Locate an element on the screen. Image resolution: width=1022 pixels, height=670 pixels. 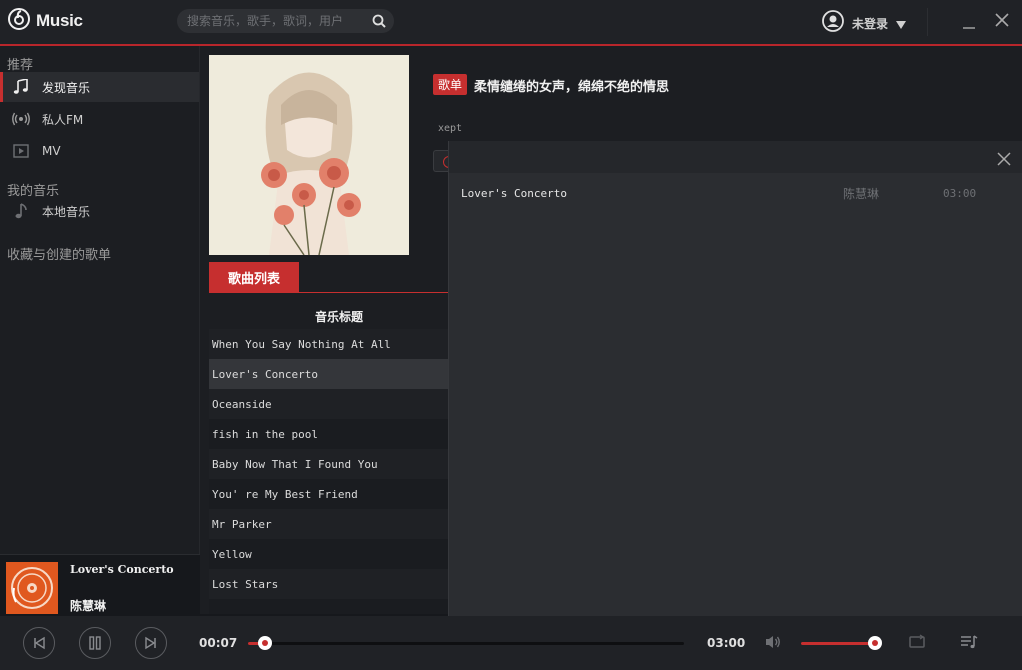
sidebar-item-label: 私人FM is located at coordinates (63, 119).